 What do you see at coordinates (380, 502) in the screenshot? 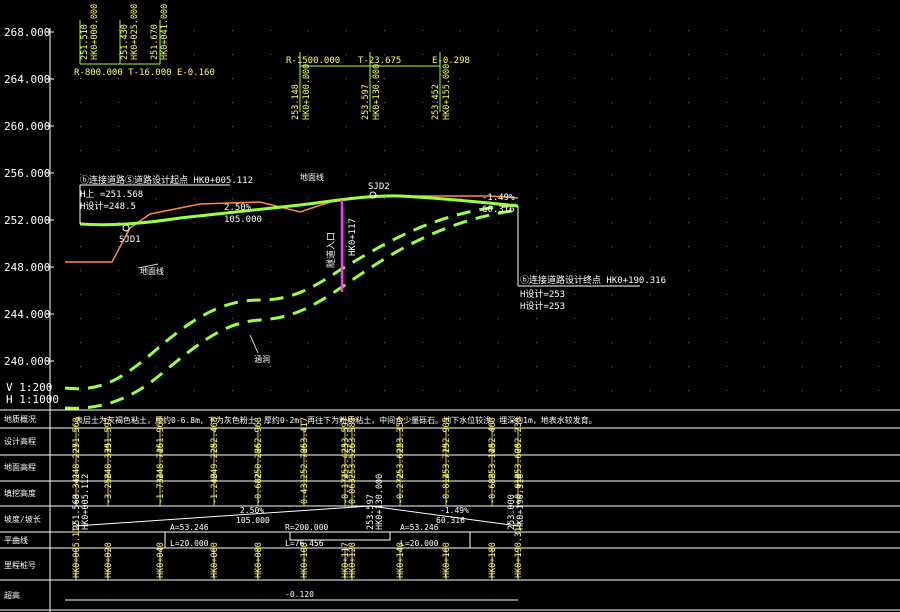
I see `grade-point-station: HK0+130.000` at bounding box center [380, 502].